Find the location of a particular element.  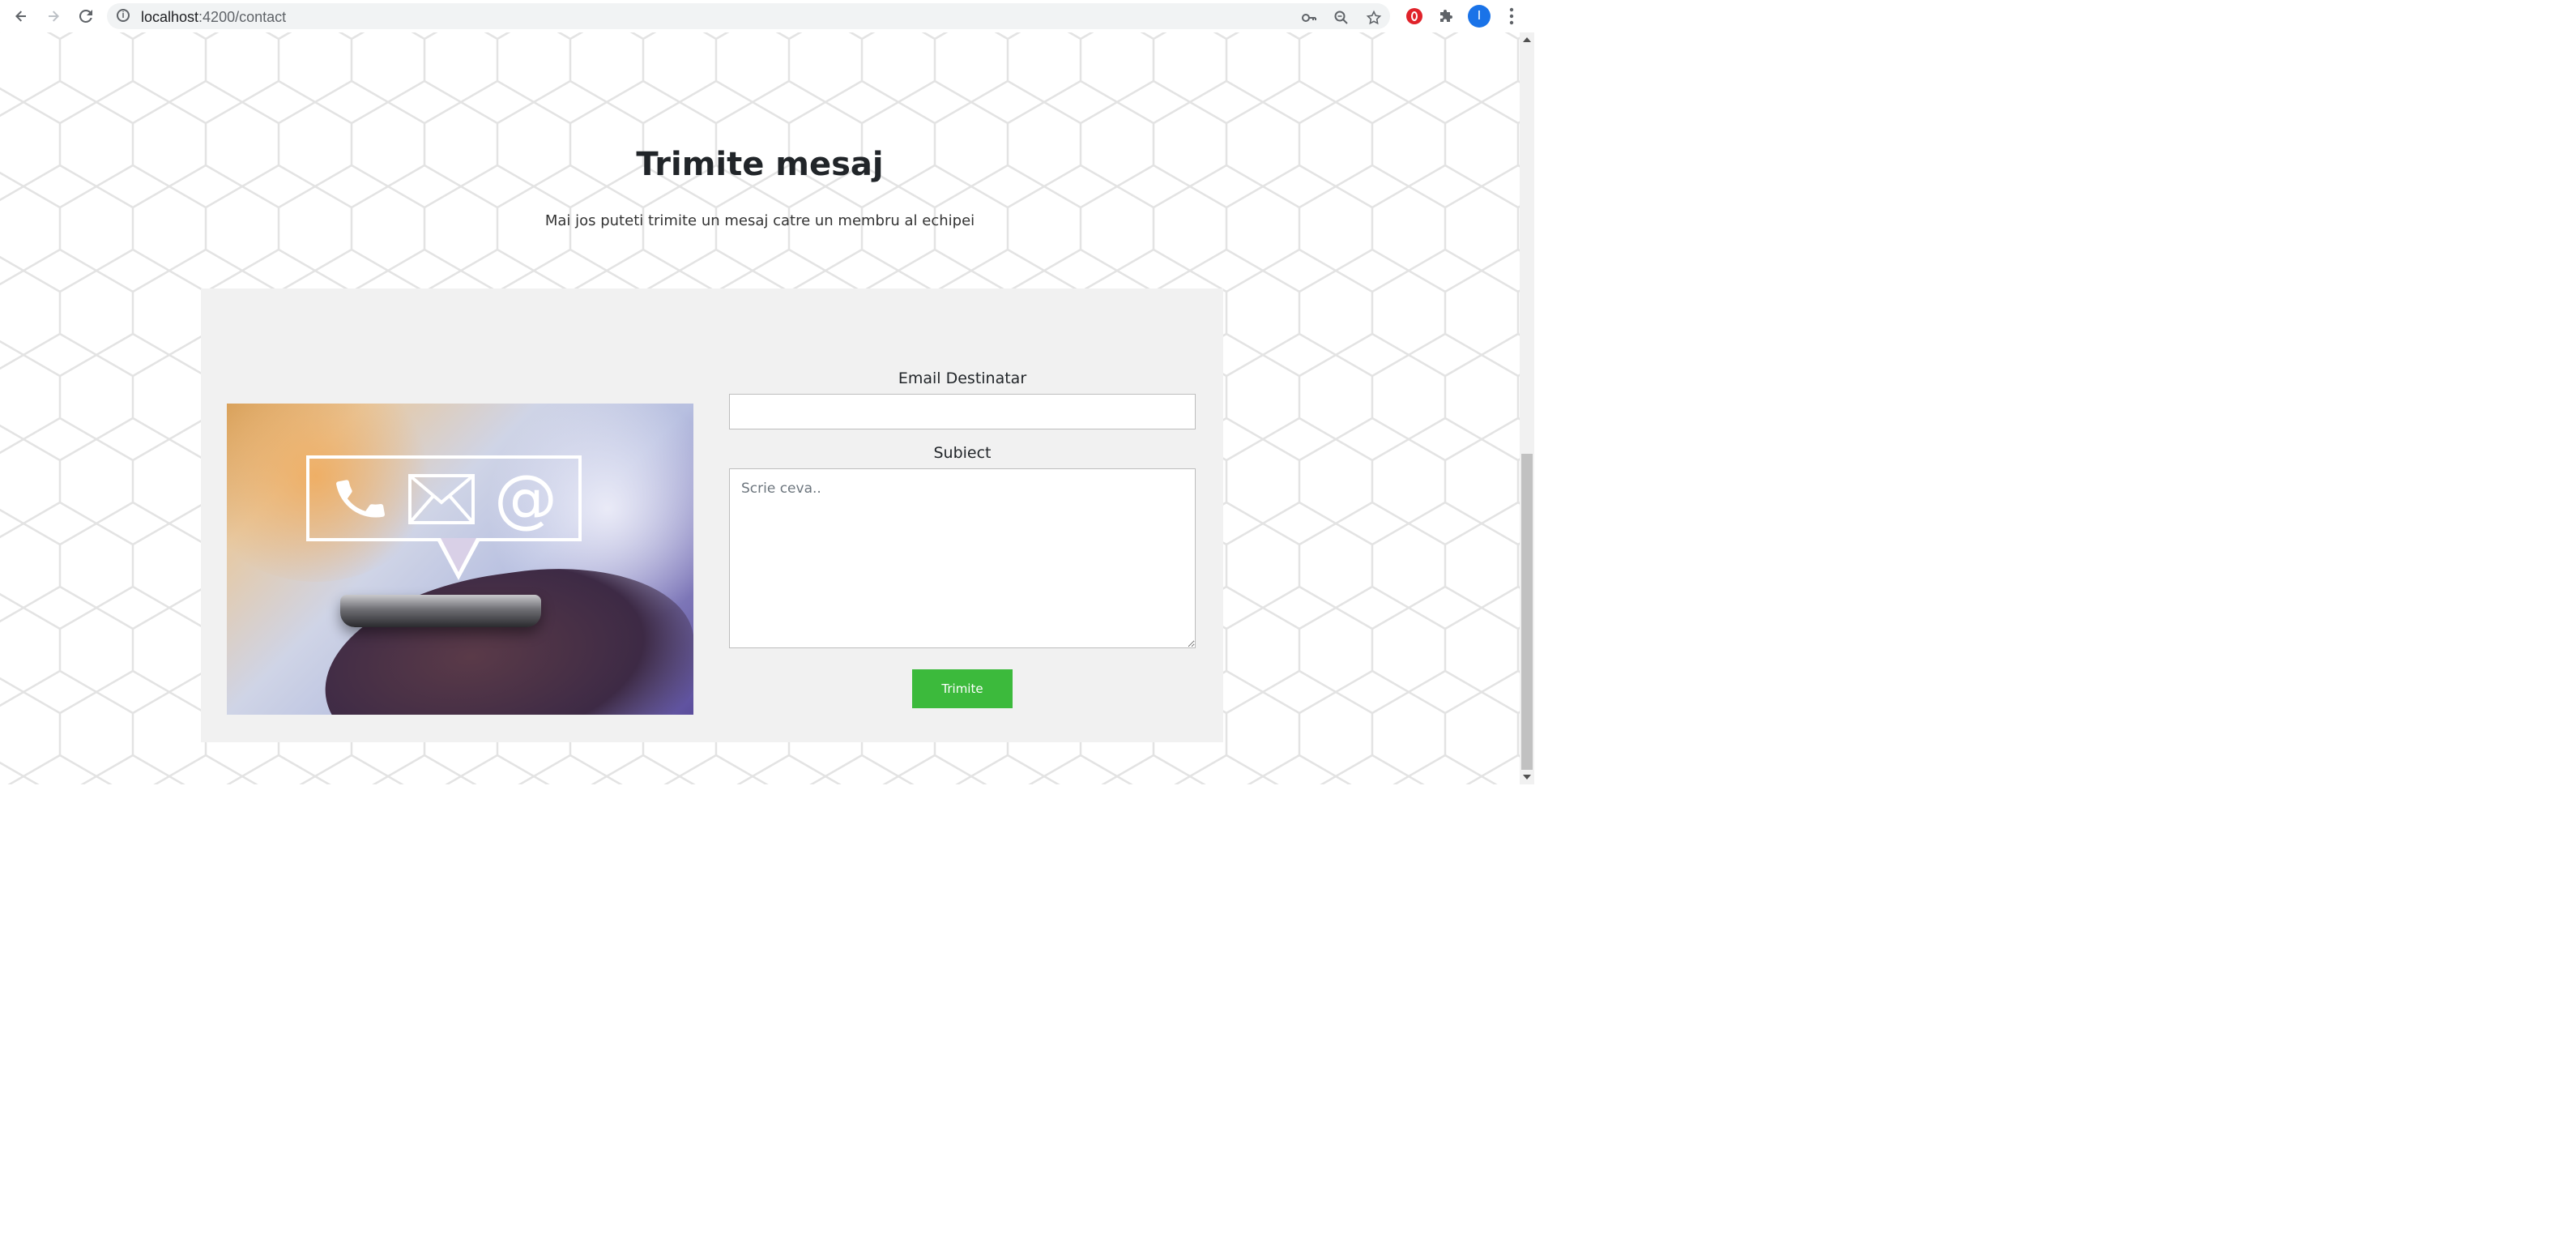

opera-icon is located at coordinates (1414, 16).